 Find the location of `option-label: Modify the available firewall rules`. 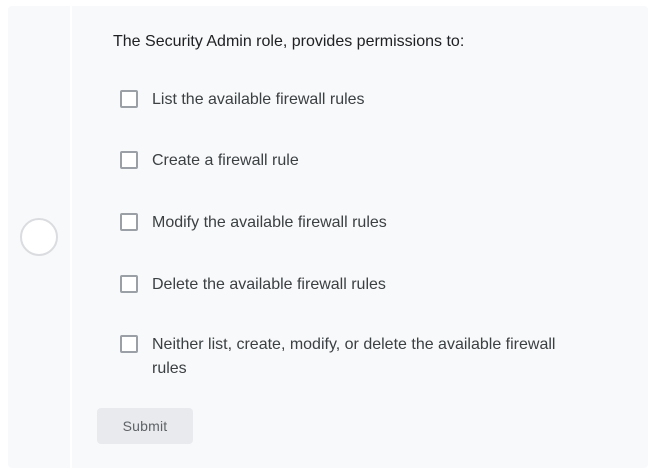

option-label: Modify the available firewall rules is located at coordinates (269, 222).